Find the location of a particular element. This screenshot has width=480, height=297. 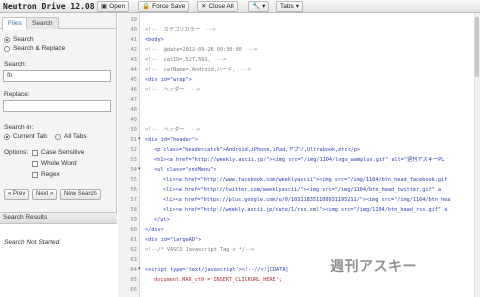

mode-search-radio: Search is located at coordinates (19, 39).